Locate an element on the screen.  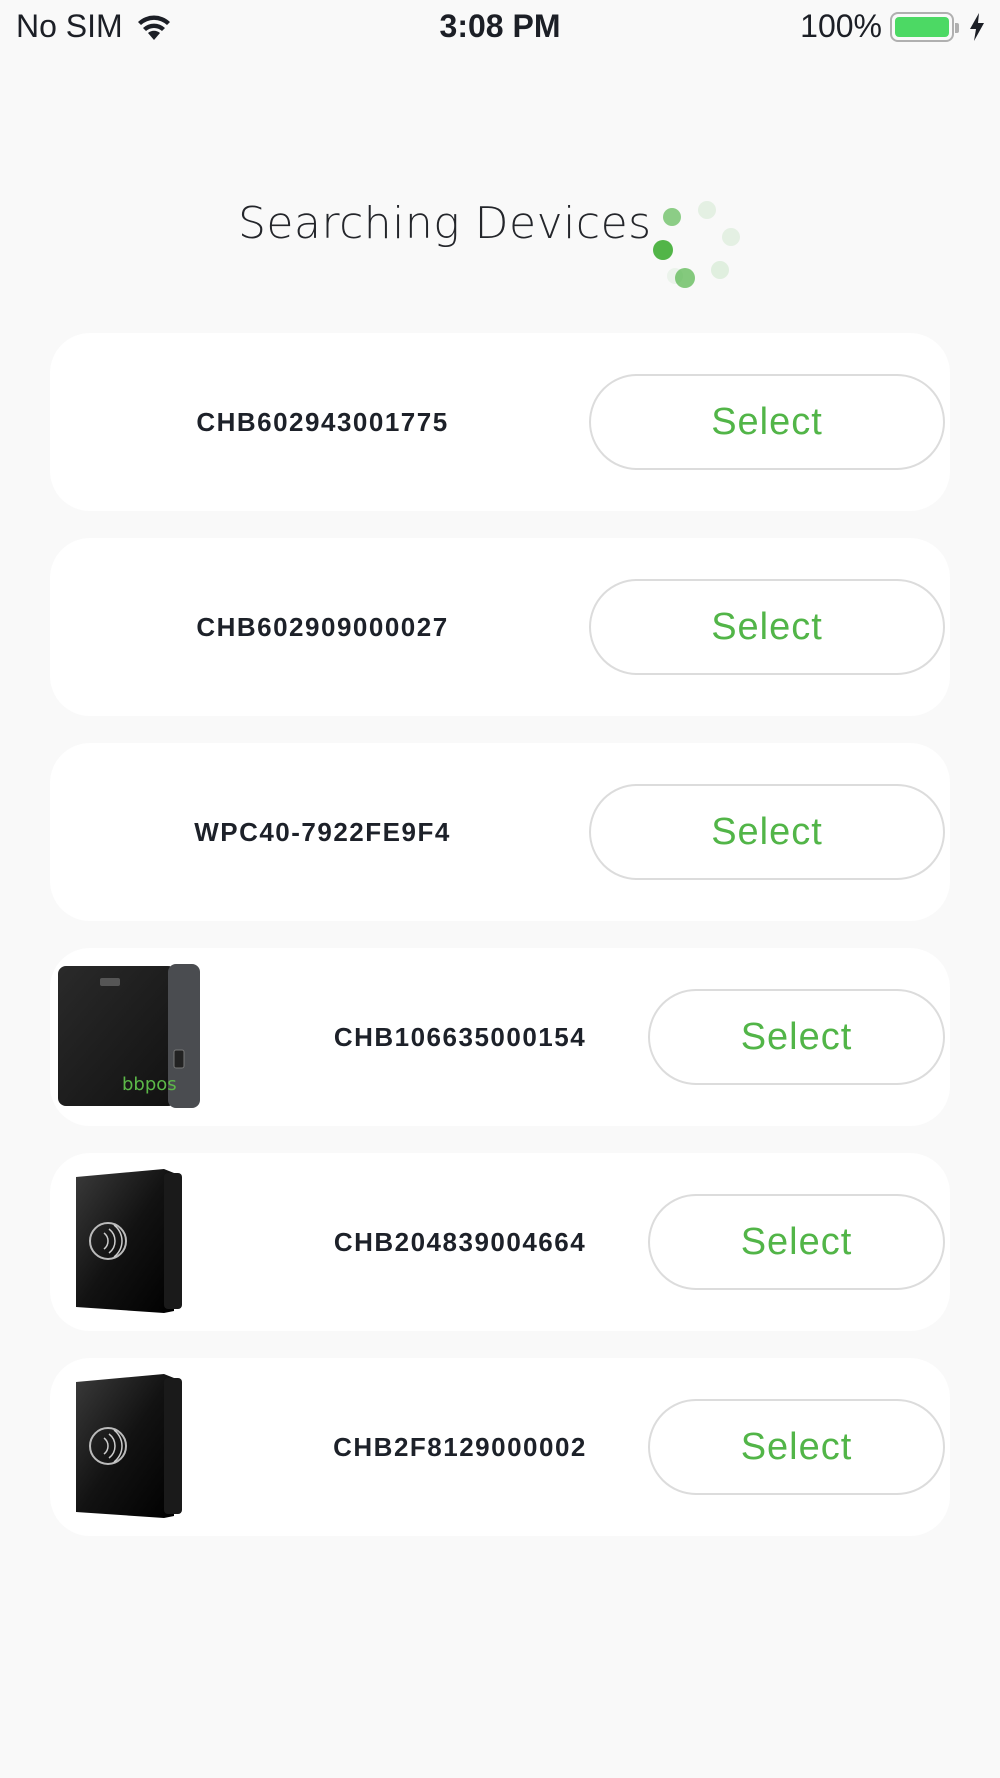
brand-label: bbpos is located at coordinates (149, 1084).